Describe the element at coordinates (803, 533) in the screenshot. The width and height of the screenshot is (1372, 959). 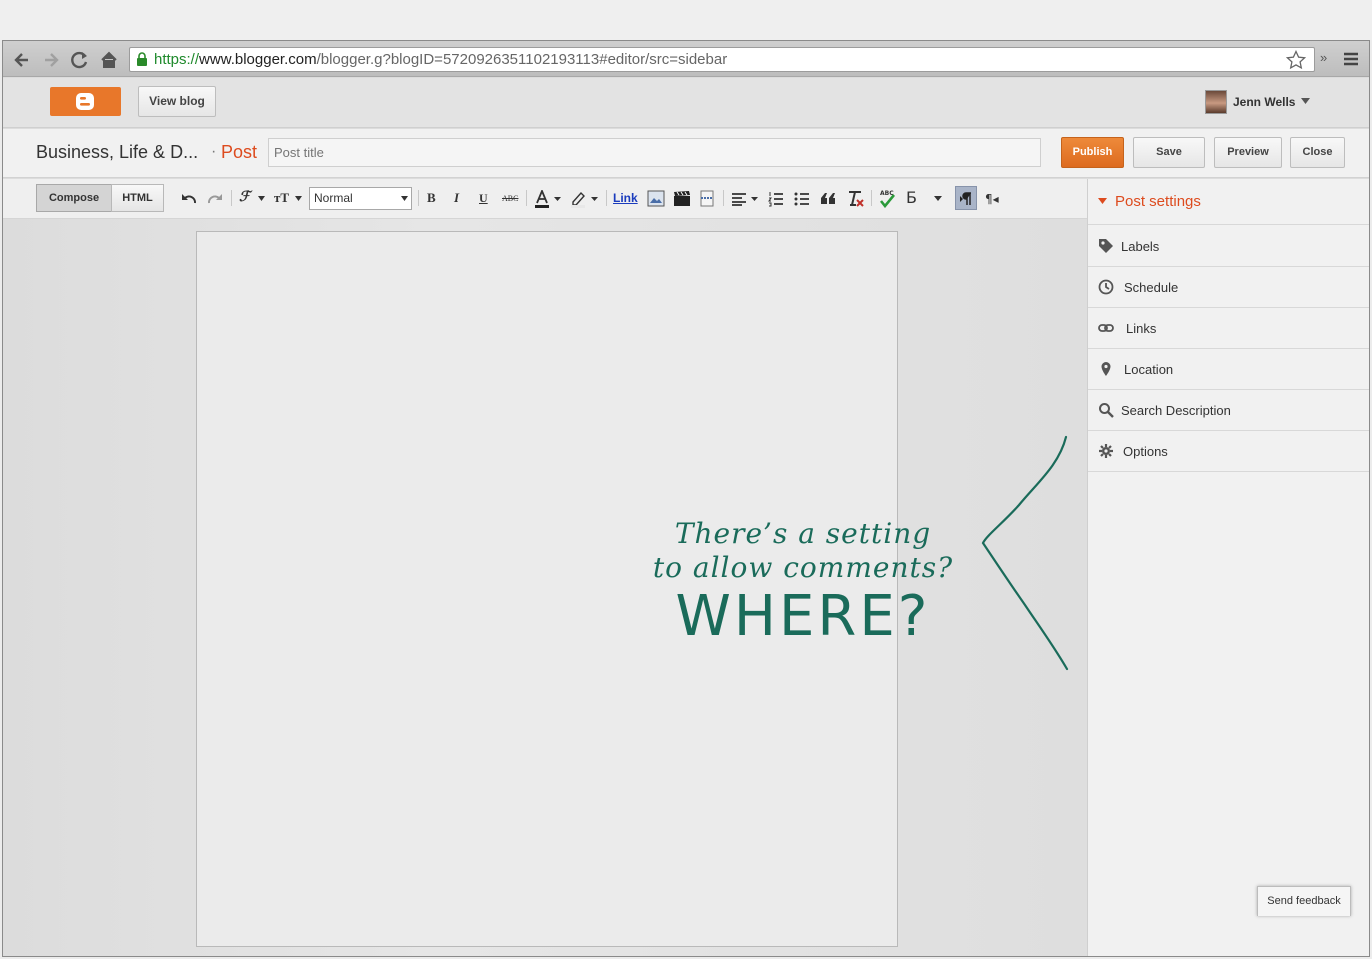
I see `annotation-line: There’s a setting` at that location.